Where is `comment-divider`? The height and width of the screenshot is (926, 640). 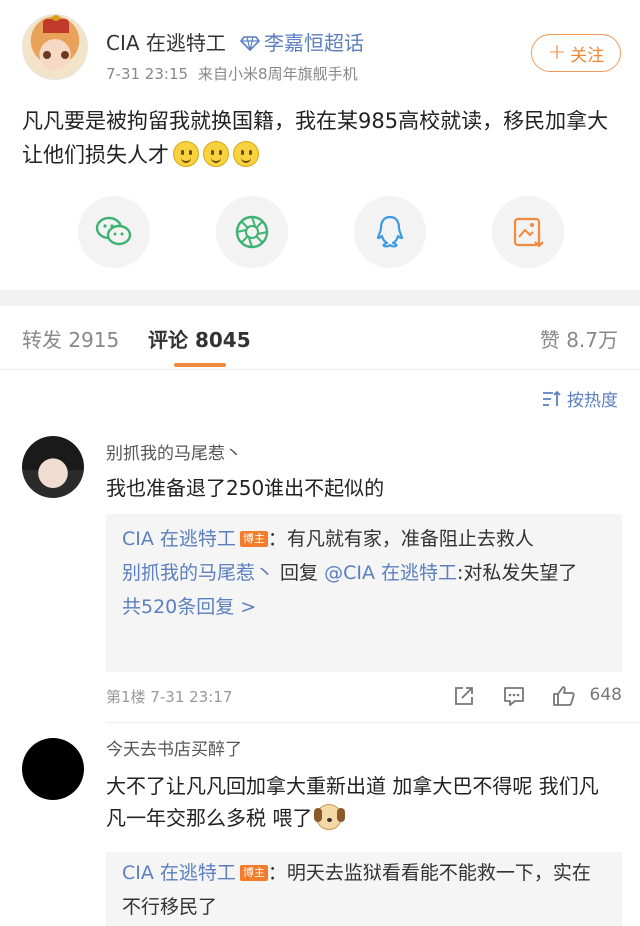
comment-divider is located at coordinates (373, 722).